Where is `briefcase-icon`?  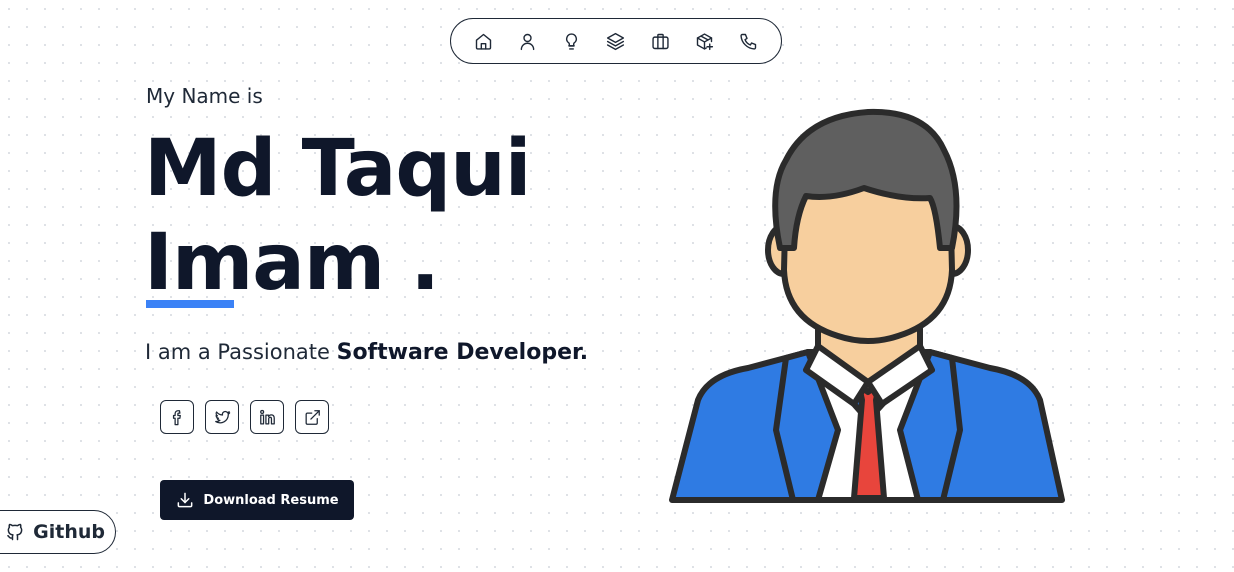
briefcase-icon is located at coordinates (660, 41).